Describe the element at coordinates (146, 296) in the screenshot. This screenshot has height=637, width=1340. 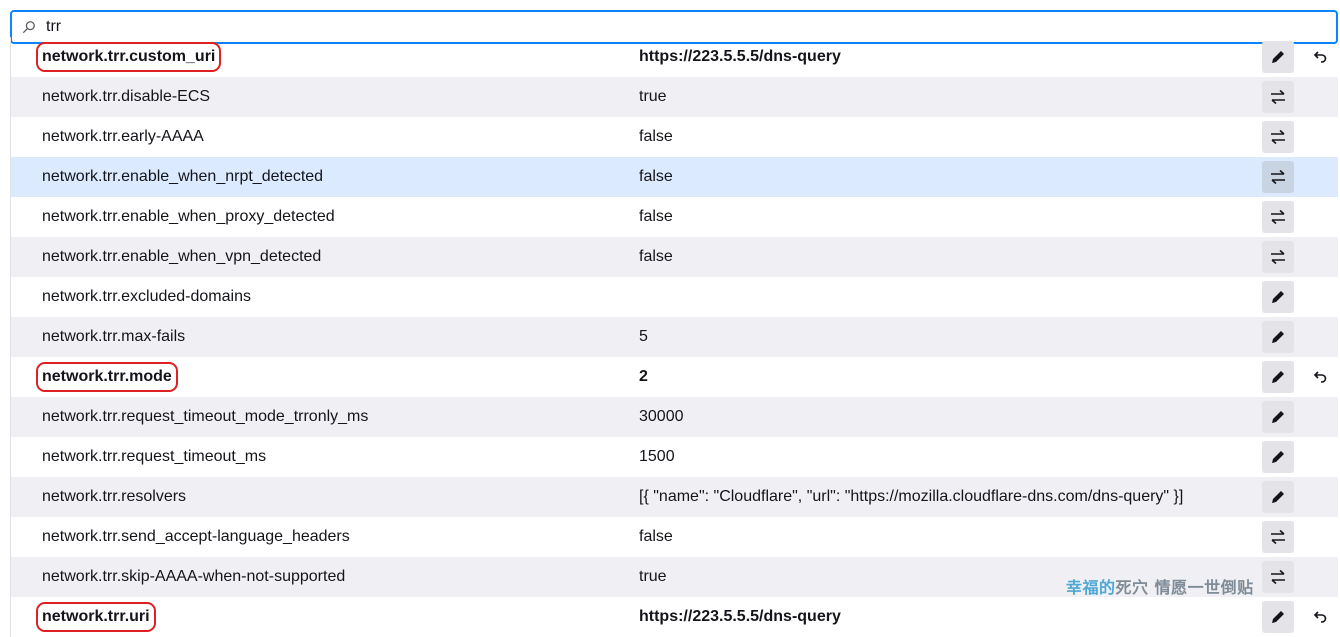
I see `pref-name: network.trr.excluded-domains` at that location.